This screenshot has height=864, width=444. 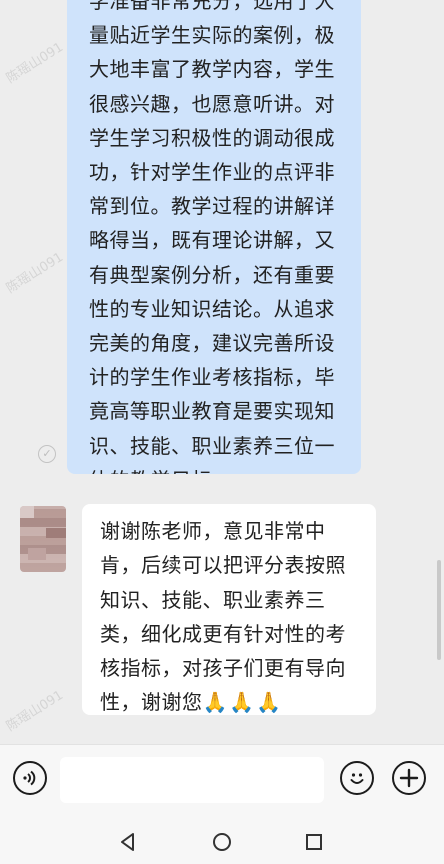 I want to click on recent-glyph, so click(x=314, y=842).